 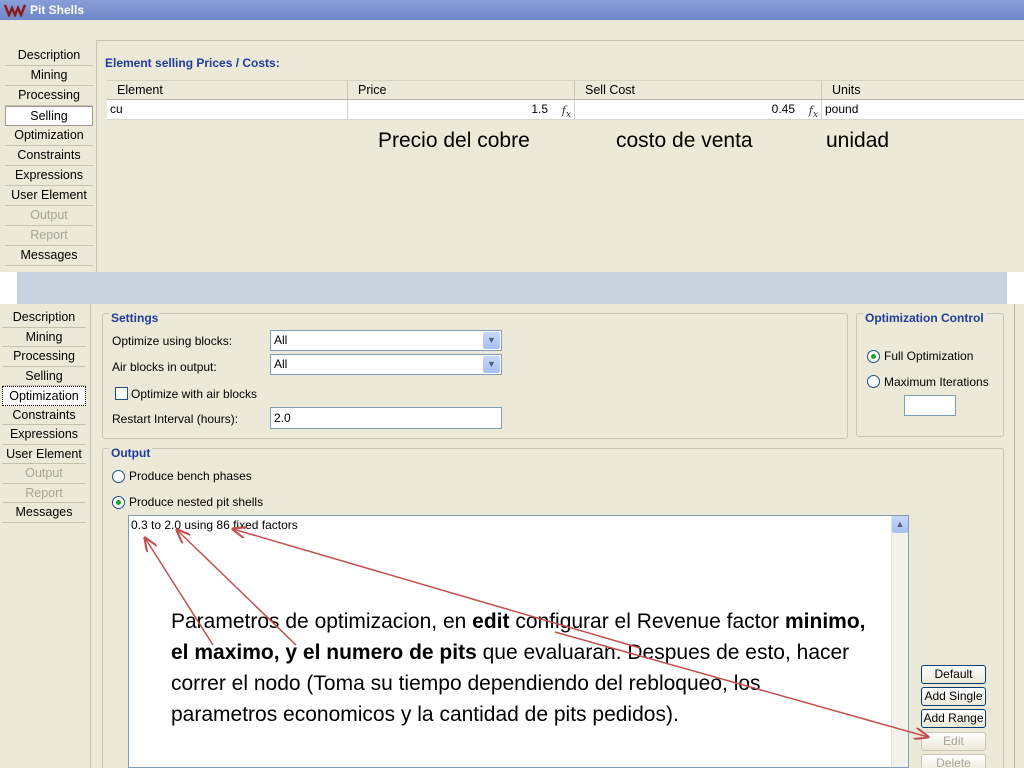 I want to click on top-nav-constraints: Constraints, so click(x=49, y=156).